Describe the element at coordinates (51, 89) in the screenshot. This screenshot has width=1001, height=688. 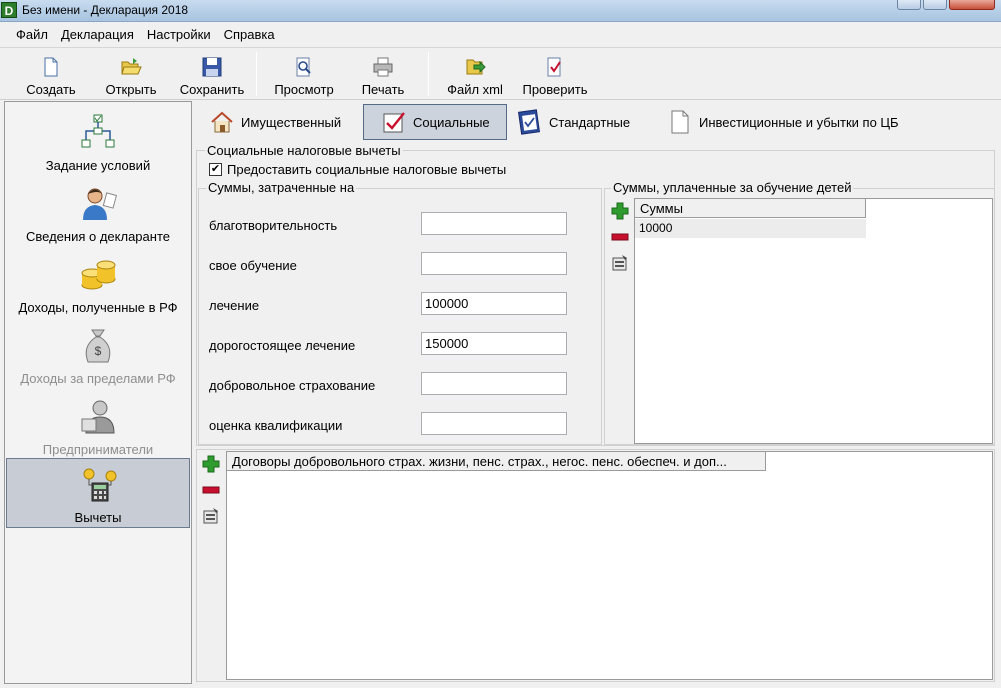
I see `create-label: Создать` at that location.